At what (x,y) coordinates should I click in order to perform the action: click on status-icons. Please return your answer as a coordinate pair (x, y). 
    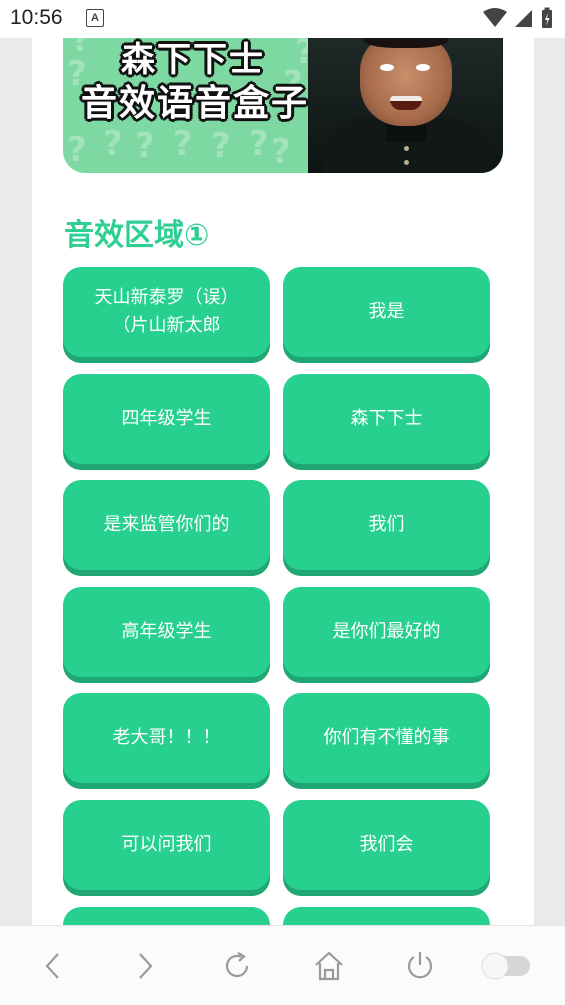
    Looking at the image, I should click on (518, 18).